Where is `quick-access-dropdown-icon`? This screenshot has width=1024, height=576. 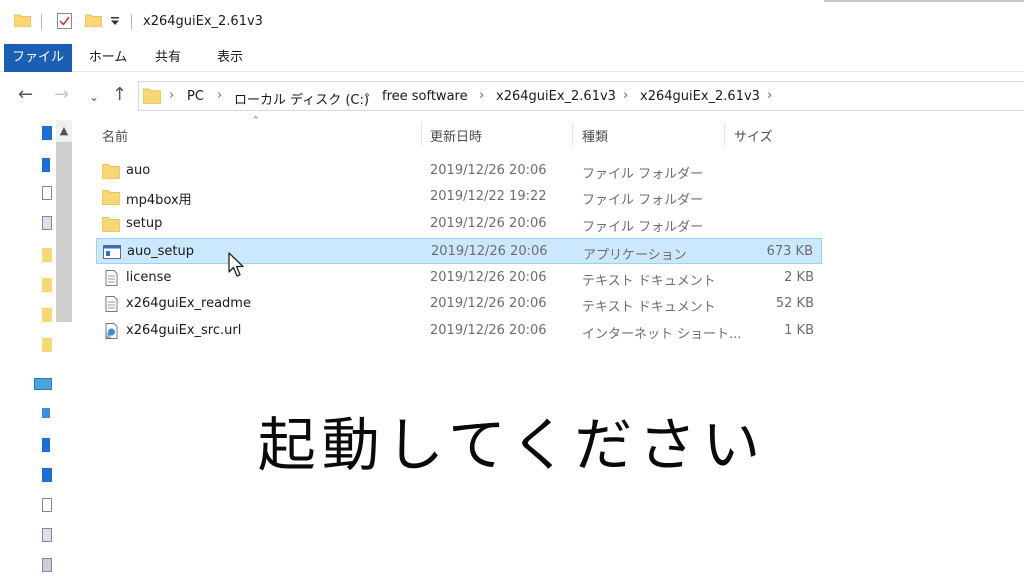
quick-access-dropdown-icon is located at coordinates (115, 22).